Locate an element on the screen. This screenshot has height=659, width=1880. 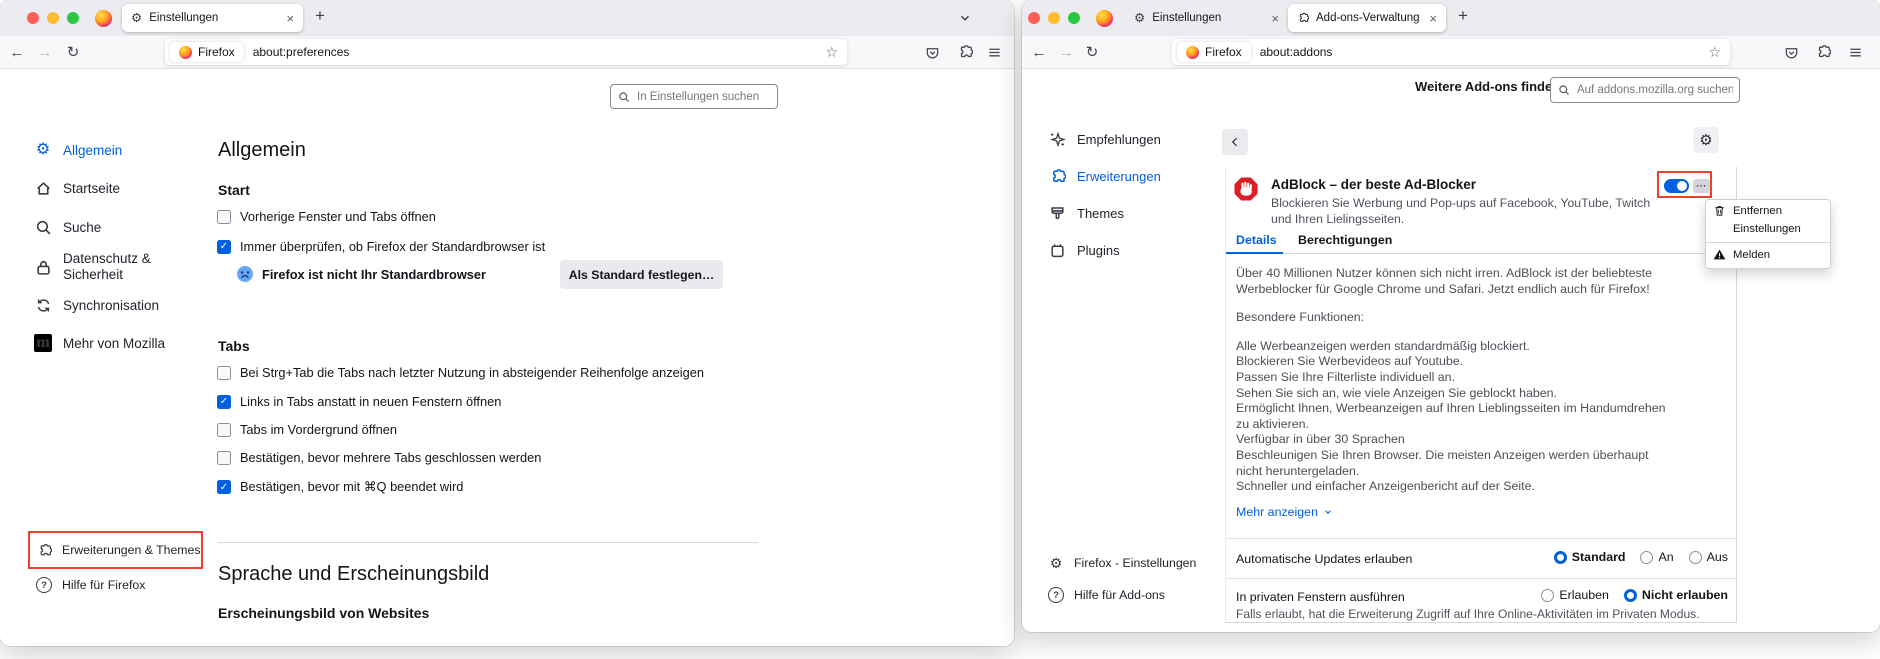
radio-icon is located at coordinates (1560, 557).